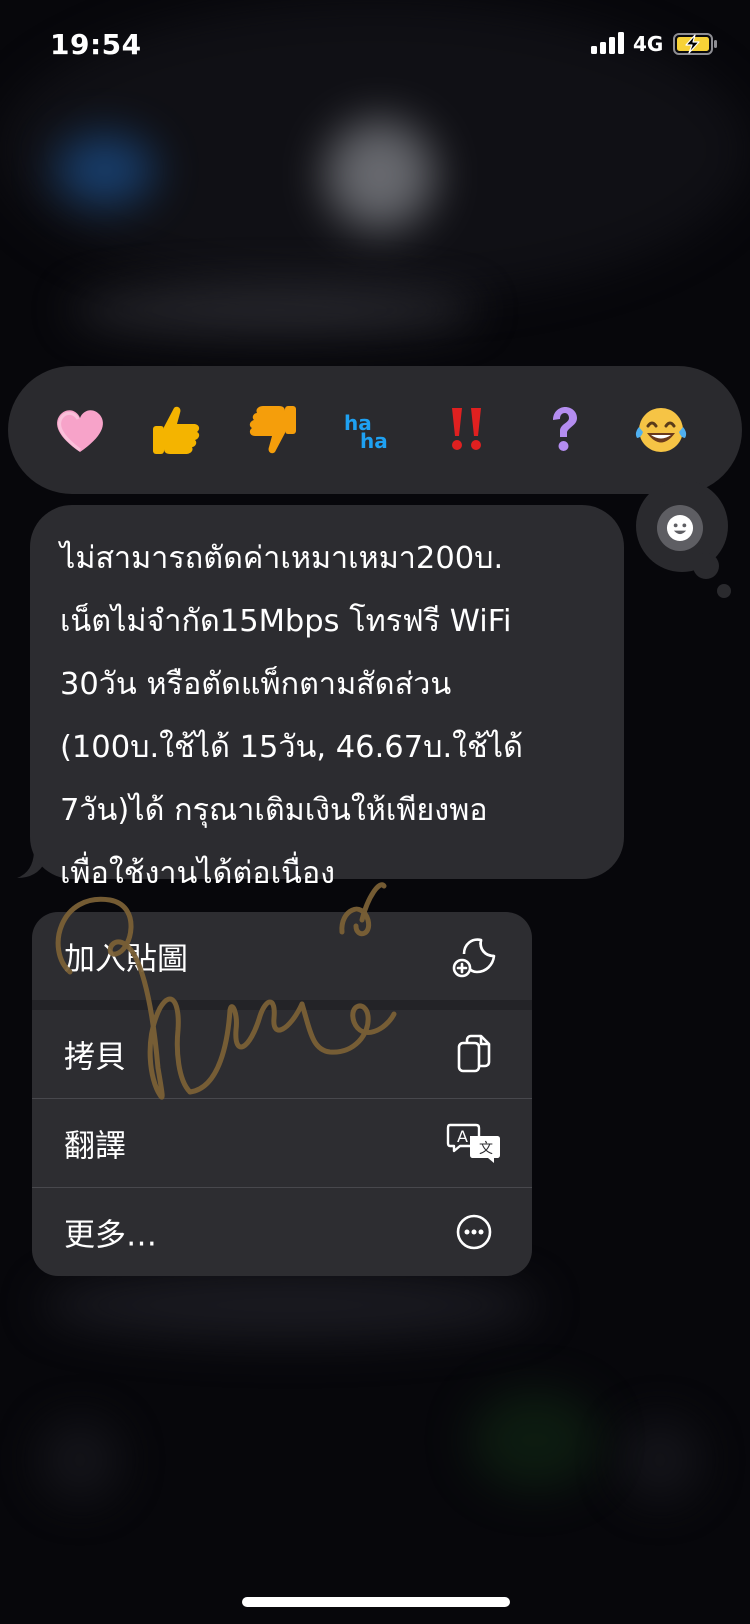 The height and width of the screenshot is (1624, 750). Describe the element at coordinates (282, 1054) in the screenshot. I see `menu-item-copy: 拷貝` at that location.